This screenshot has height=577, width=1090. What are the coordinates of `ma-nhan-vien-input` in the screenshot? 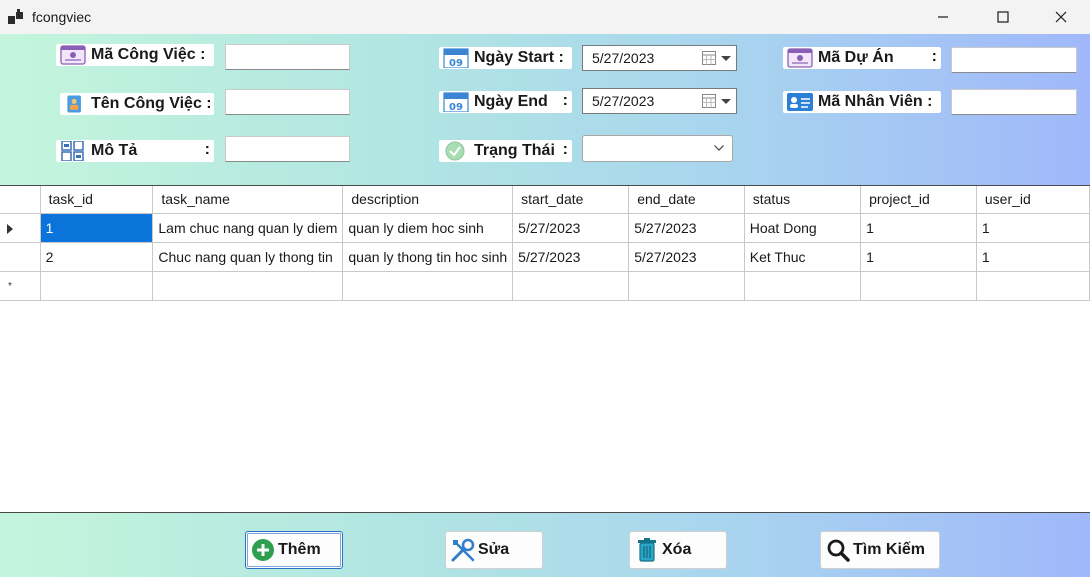 It's located at (1014, 102).